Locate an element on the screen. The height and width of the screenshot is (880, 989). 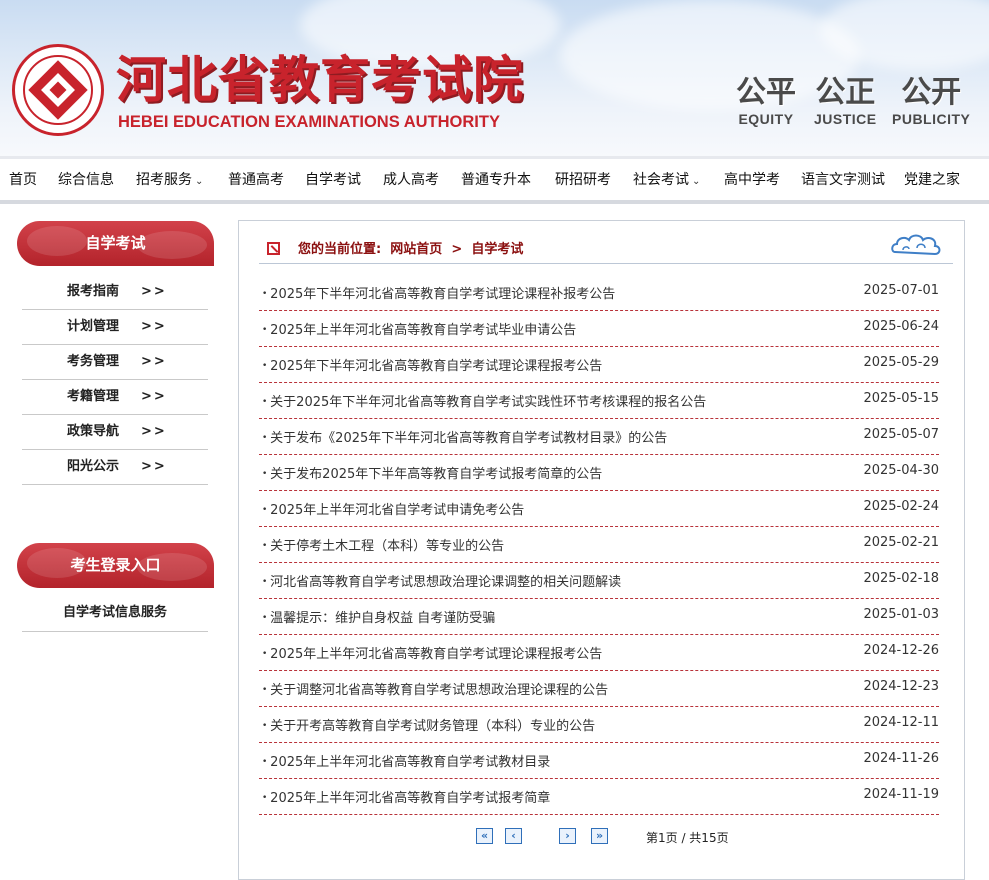
article-row: 关于调整河北省高等教育自学考试思想政治理论课程的公告 2024-12-23 is located at coordinates (599, 689).